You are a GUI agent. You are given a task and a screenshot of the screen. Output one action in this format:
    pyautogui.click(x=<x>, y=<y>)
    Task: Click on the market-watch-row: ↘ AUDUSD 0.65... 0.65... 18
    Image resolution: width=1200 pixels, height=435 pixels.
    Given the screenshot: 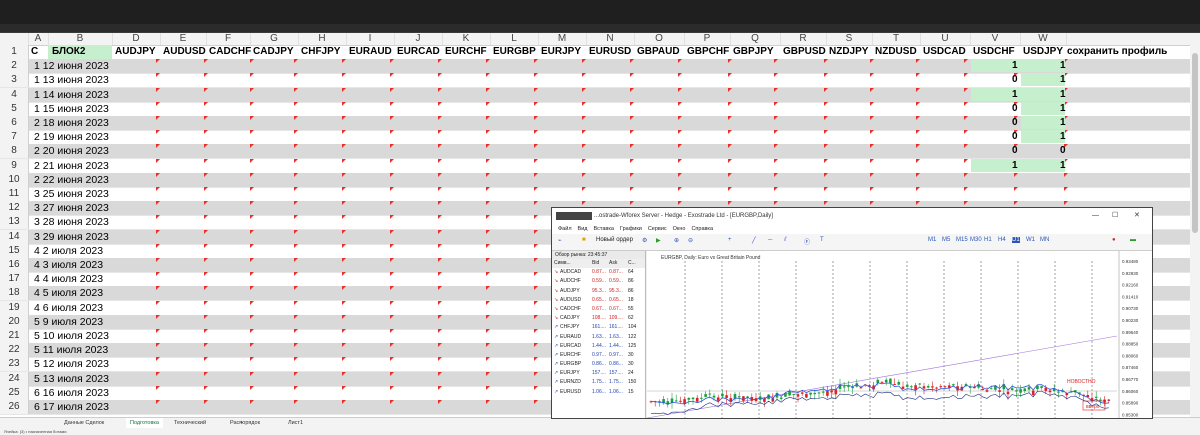 What is the action you would take?
    pyautogui.click(x=598, y=300)
    